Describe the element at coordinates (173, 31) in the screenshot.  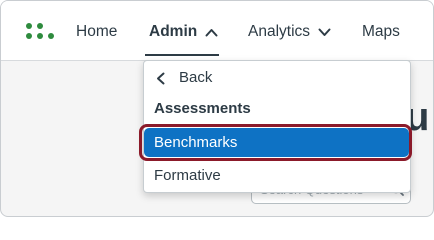
I see `nav-item-label: Admin` at that location.